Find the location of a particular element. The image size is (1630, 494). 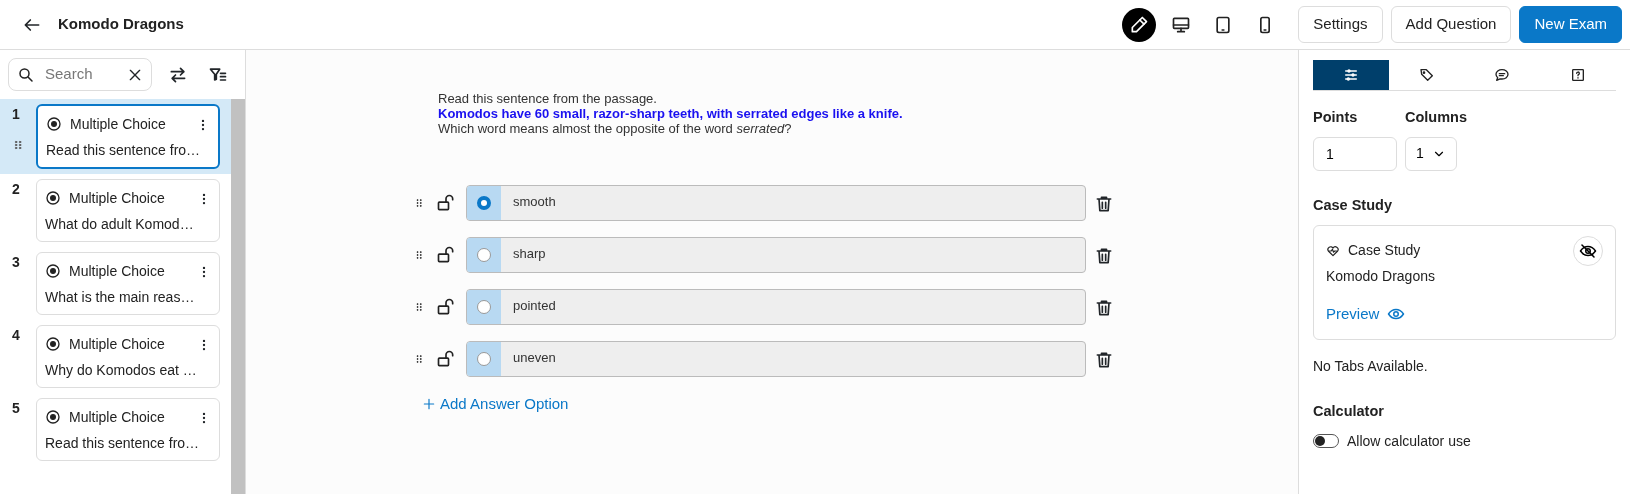

view-mode-button is located at coordinates (1139, 24).